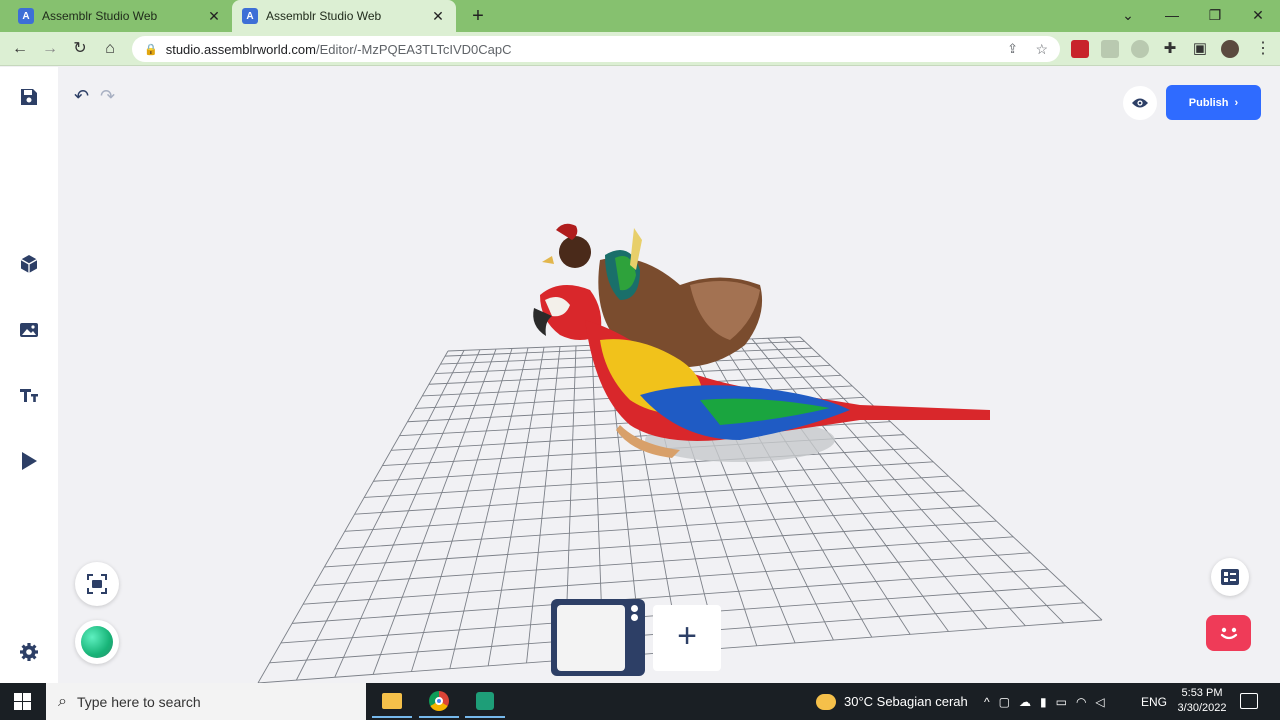 Image resolution: width=1280 pixels, height=720 pixels. Describe the element at coordinates (110, 96) in the screenshot. I see `redo-icon: ↷` at that location.